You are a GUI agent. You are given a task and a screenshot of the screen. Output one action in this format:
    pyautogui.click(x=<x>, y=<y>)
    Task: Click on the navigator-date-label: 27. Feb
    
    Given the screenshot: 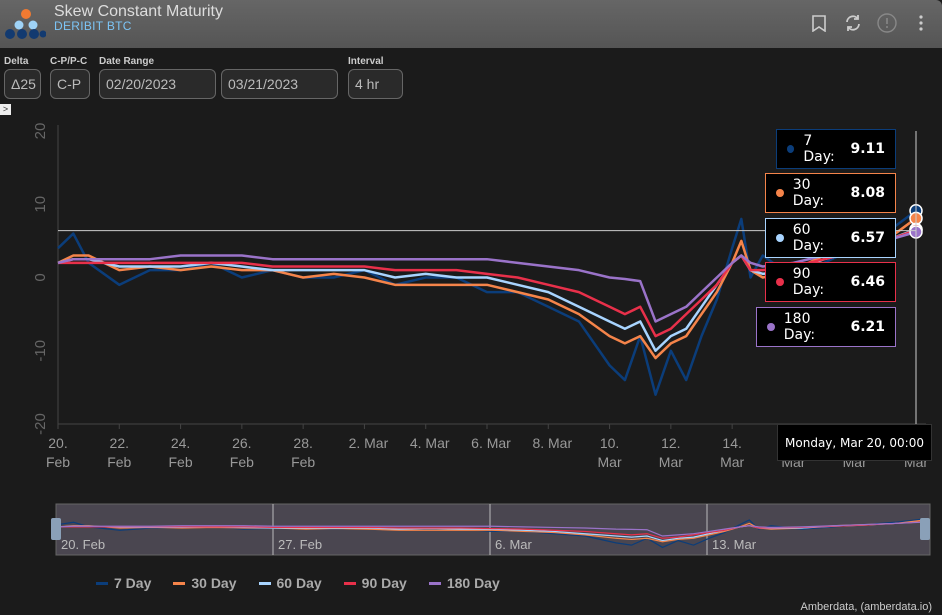 What is the action you would take?
    pyautogui.click(x=300, y=544)
    